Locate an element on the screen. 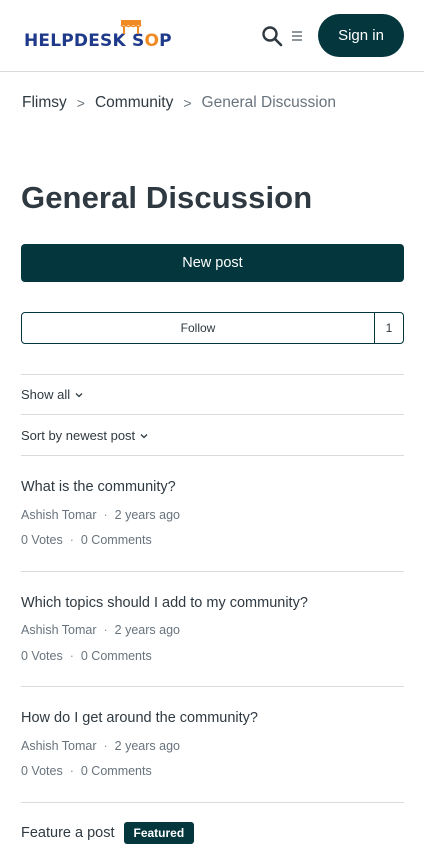 This screenshot has width=424, height=845. site-header: HELPDESK SOP Sign in is located at coordinates (212, 36).